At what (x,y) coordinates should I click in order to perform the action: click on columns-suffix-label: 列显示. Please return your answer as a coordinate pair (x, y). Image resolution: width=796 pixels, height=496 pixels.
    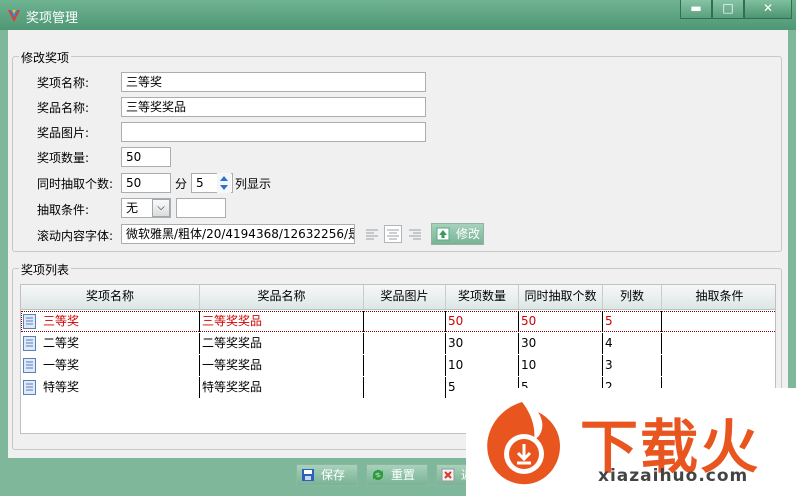
    Looking at the image, I should click on (253, 184).